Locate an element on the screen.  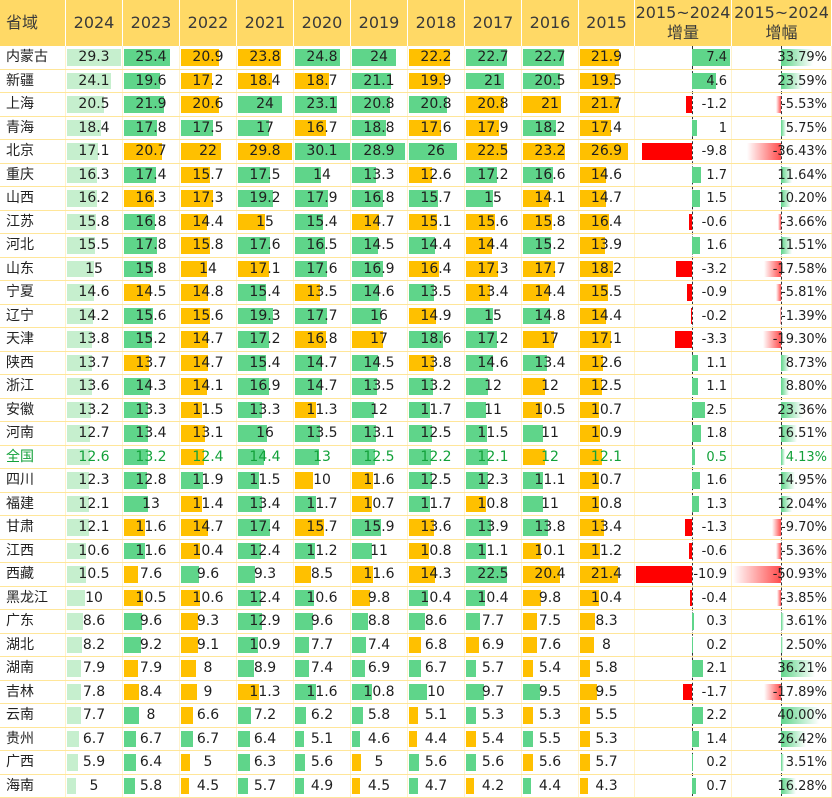
value-cell-2020: 8.5 is located at coordinates (322, 574).